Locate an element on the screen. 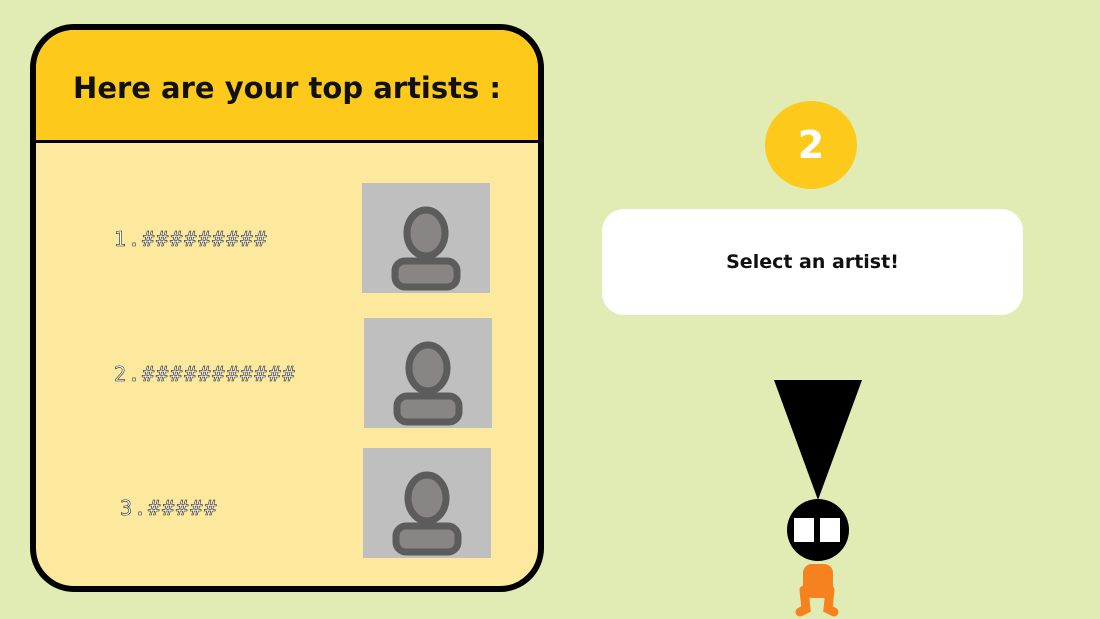 Image resolution: width=1100 pixels, height=619 pixels. artist-row-2: 2.########### is located at coordinates (287, 374).